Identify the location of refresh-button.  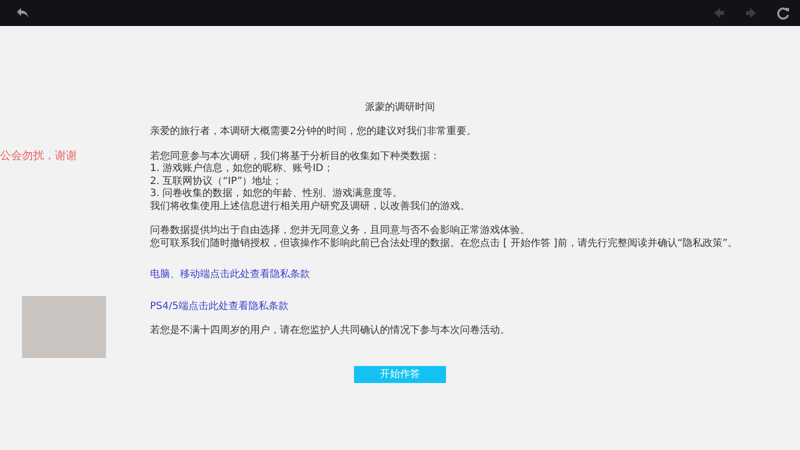
(783, 13).